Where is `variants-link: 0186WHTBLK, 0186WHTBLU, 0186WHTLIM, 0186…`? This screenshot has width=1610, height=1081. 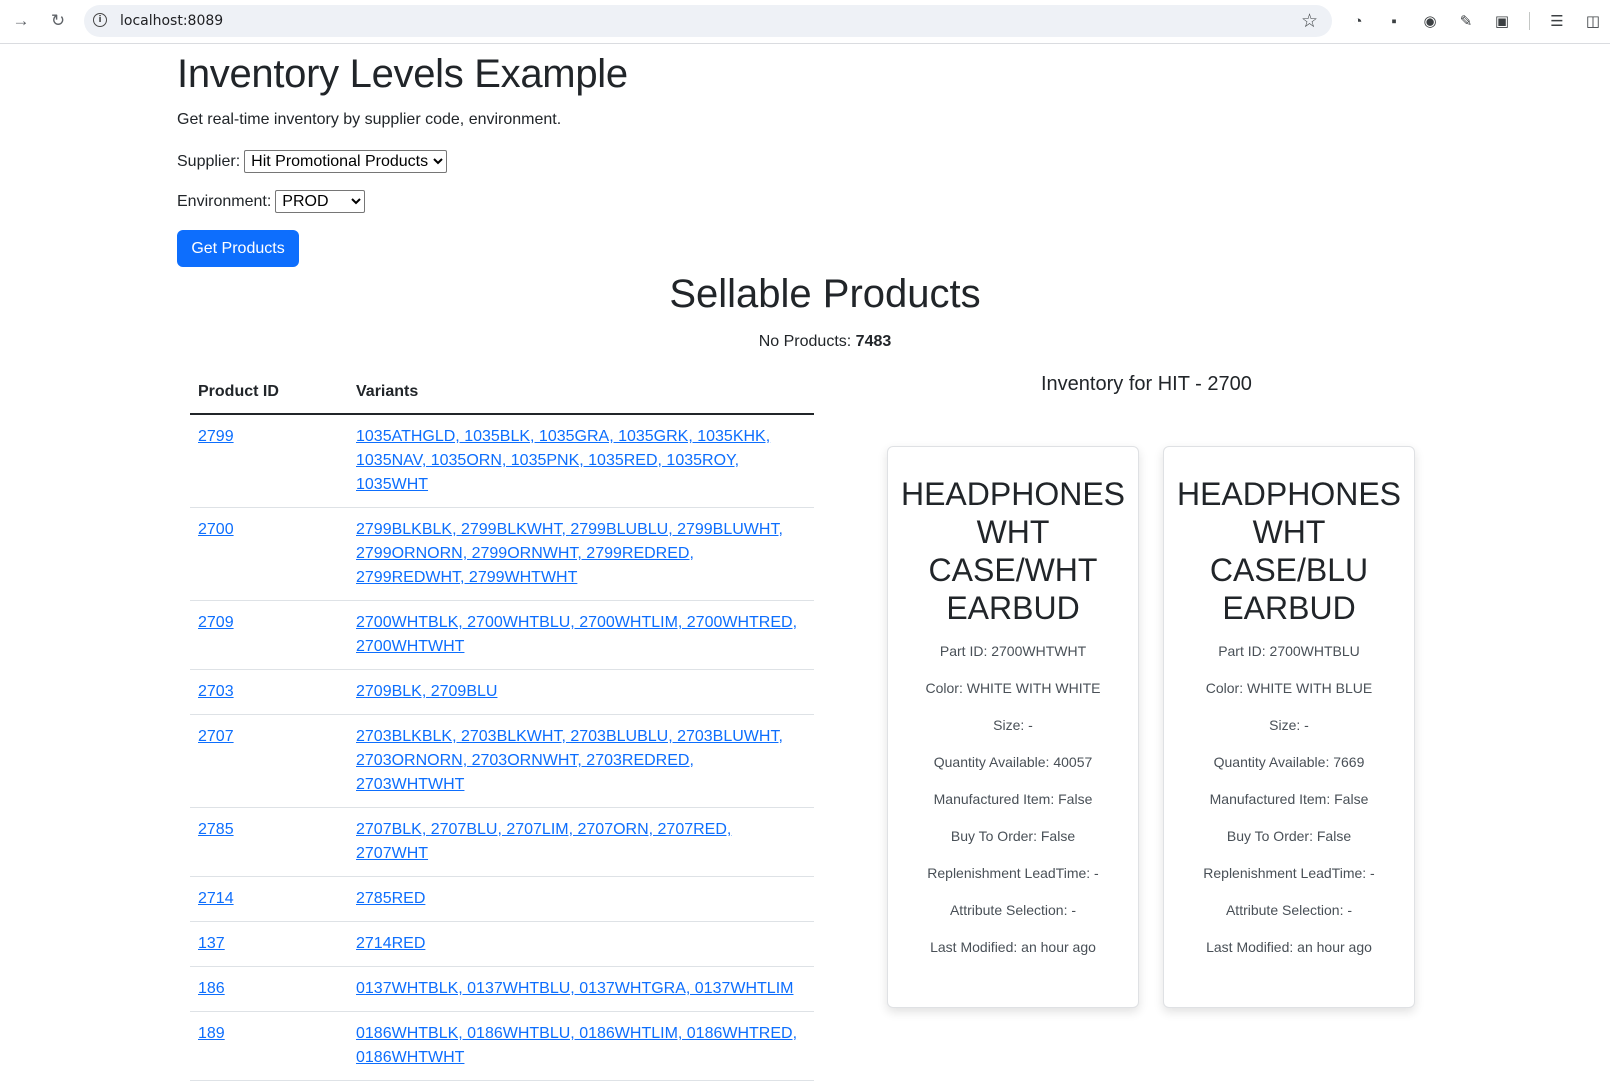 variants-link: 0186WHTBLK, 0186WHTBLU, 0186WHTLIM, 0186… is located at coordinates (576, 1045).